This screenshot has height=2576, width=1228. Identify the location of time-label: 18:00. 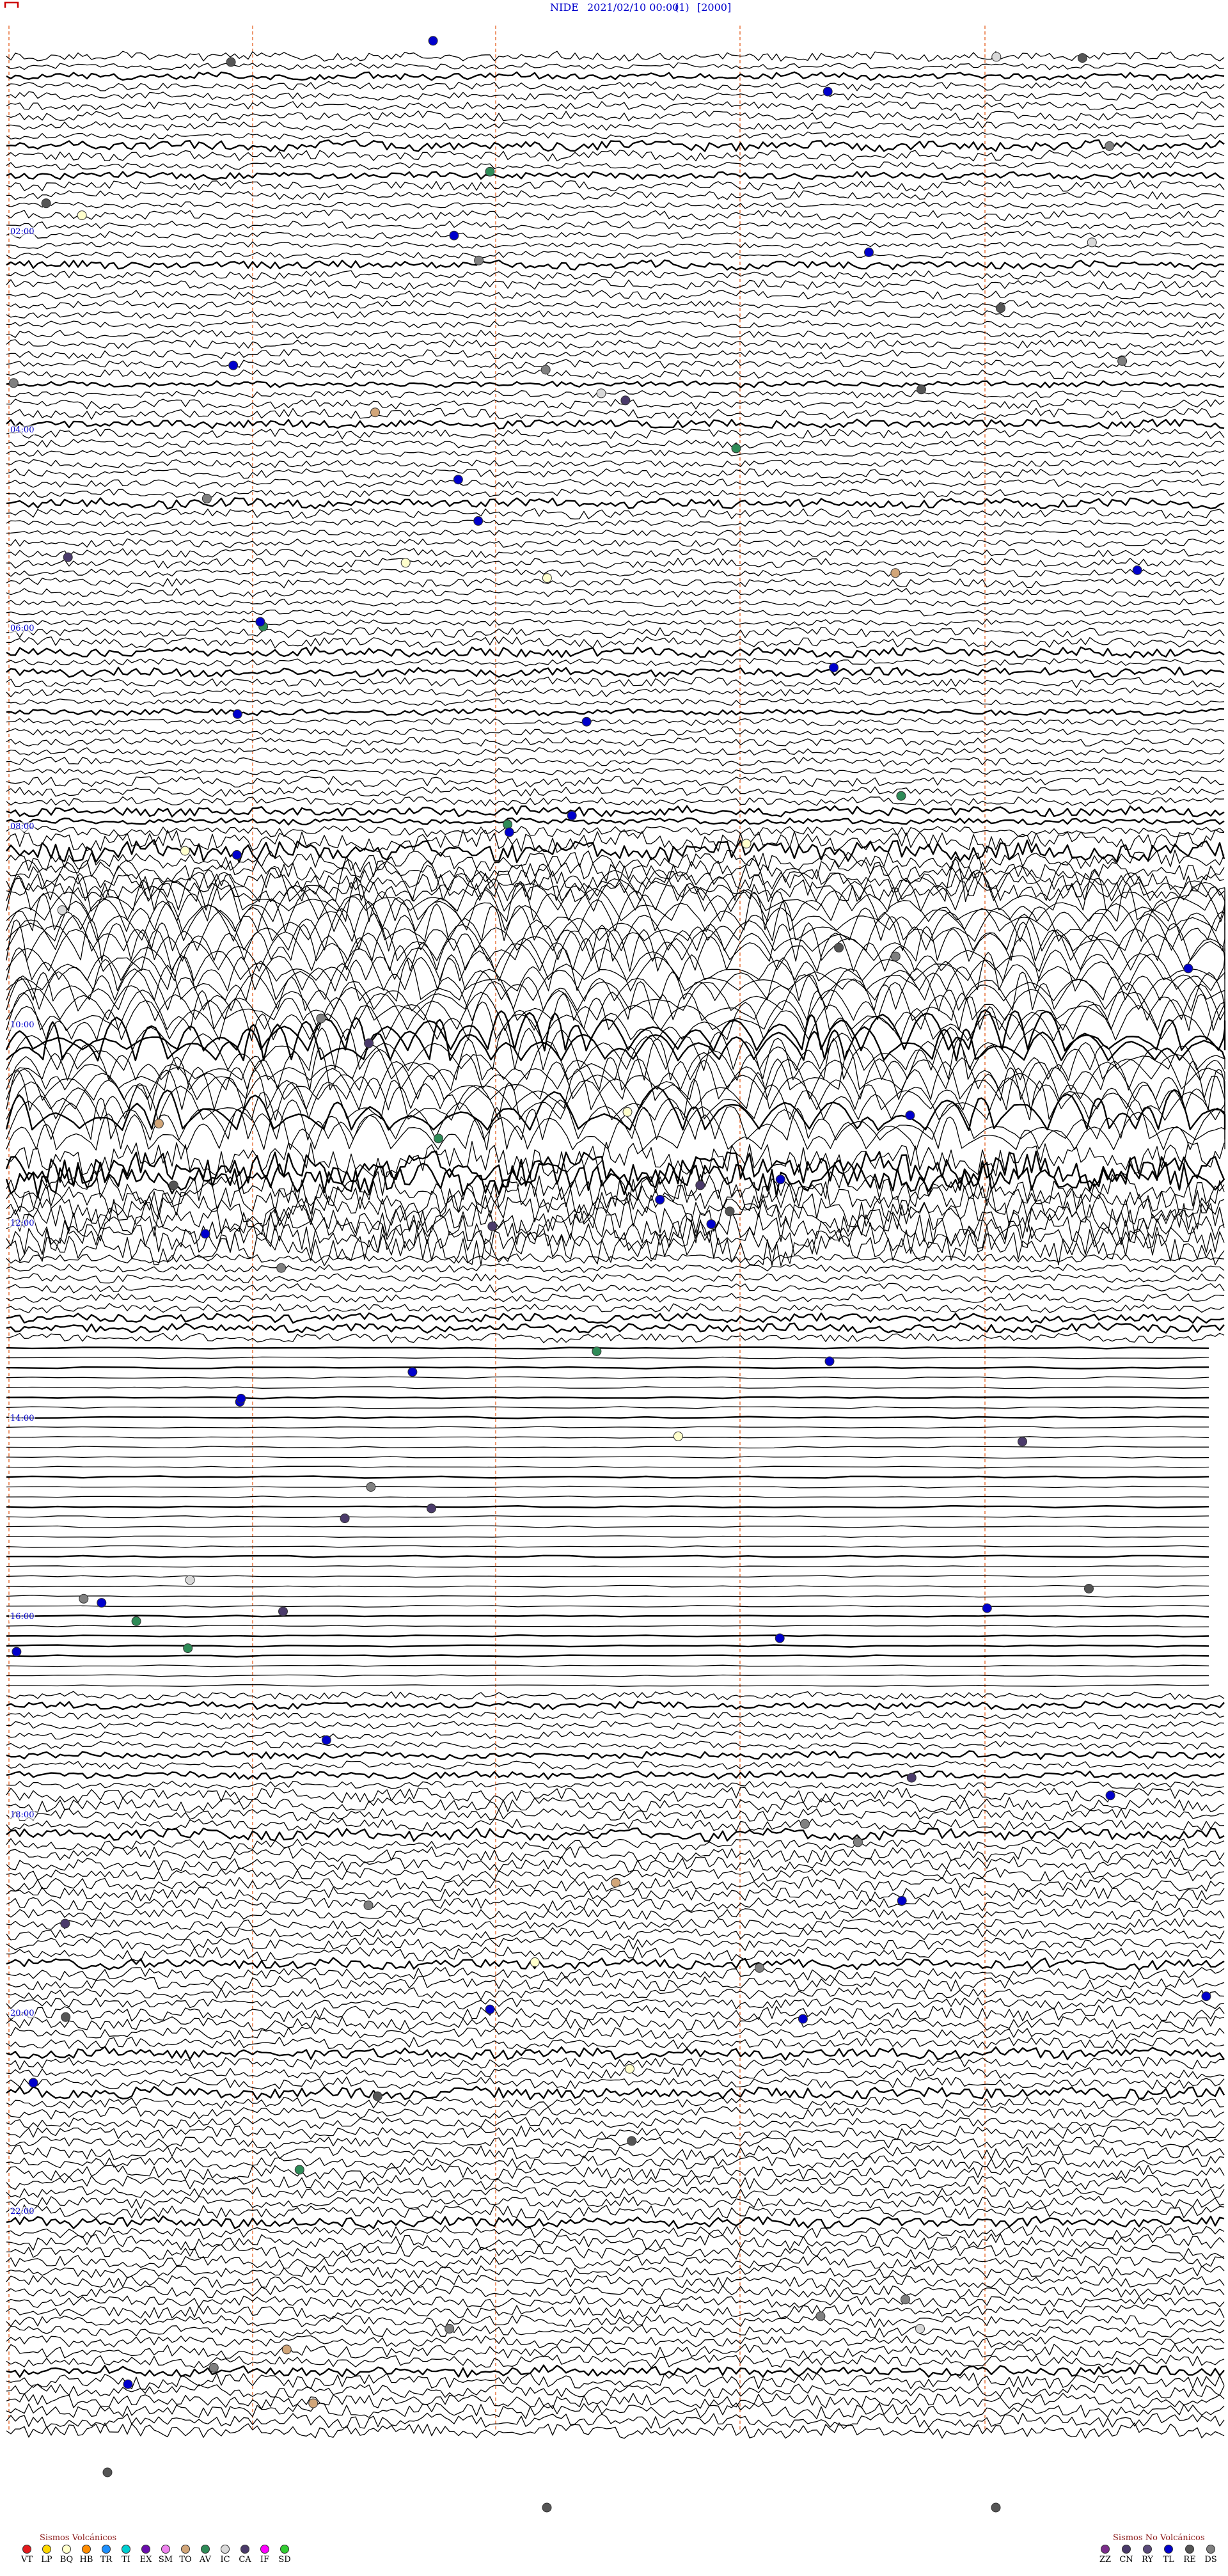
(22, 1815).